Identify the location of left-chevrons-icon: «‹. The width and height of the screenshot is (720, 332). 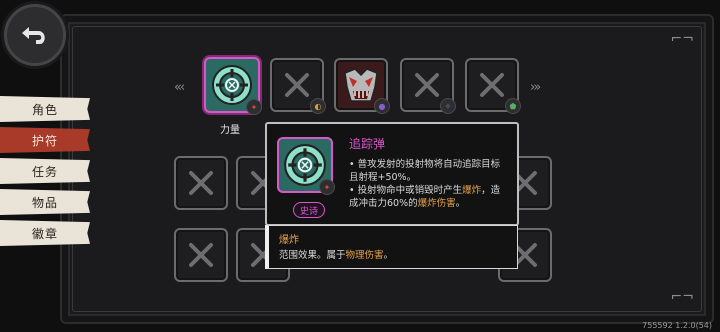
(179, 87).